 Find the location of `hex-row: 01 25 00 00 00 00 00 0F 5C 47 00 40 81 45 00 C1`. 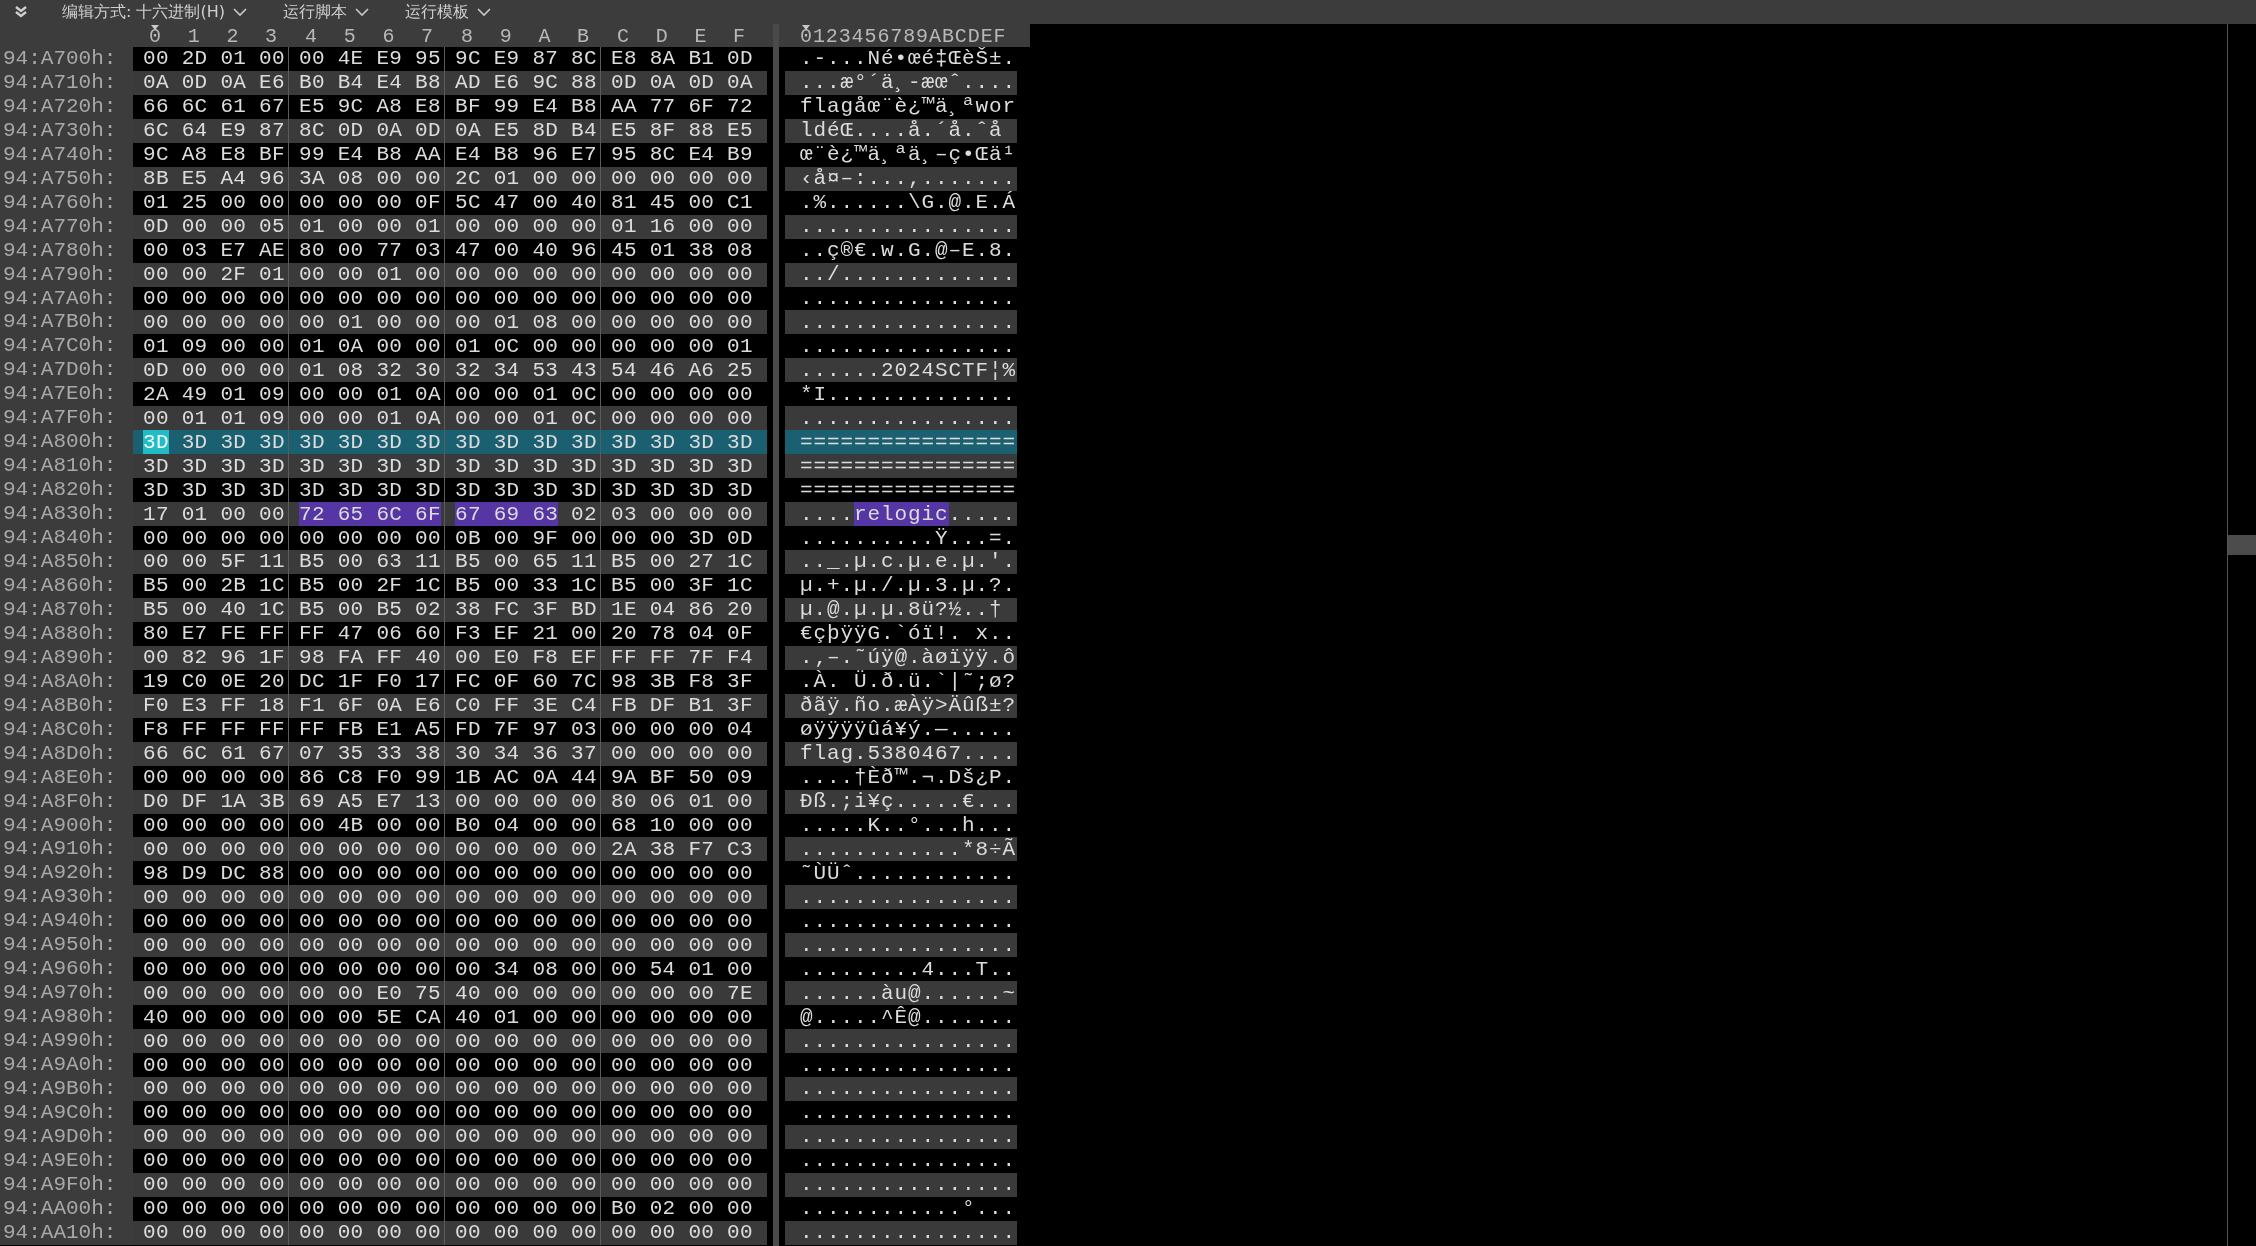

hex-row: 01 25 00 00 00 00 00 0F 5C 47 00 40 81 45 00 C1 is located at coordinates (450, 202).